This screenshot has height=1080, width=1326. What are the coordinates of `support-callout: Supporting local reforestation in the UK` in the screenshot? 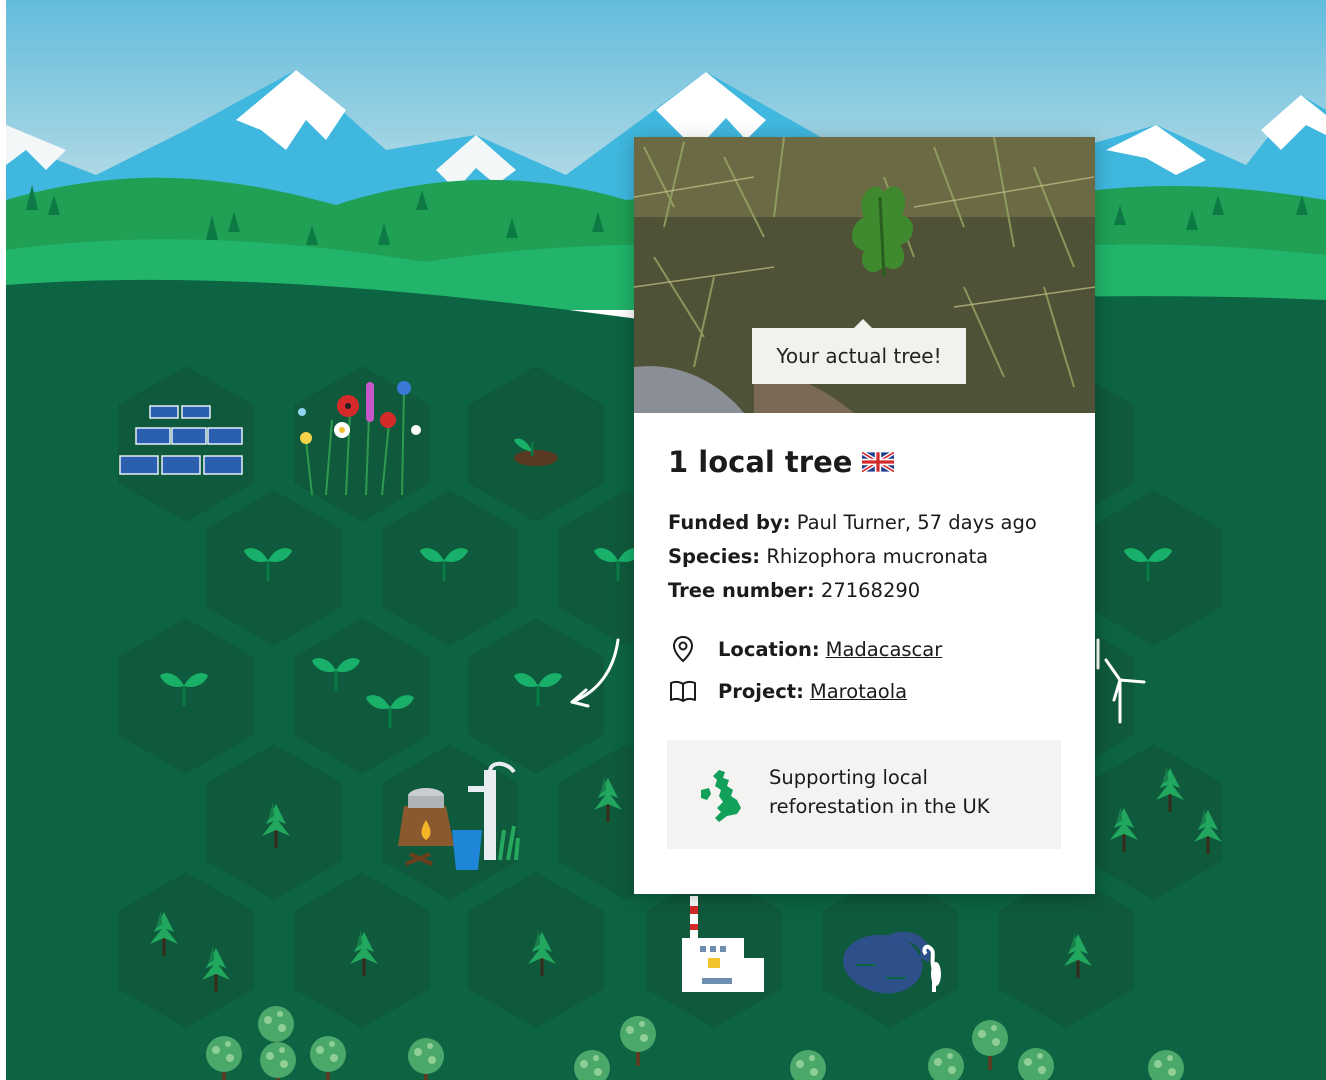 It's located at (864, 794).